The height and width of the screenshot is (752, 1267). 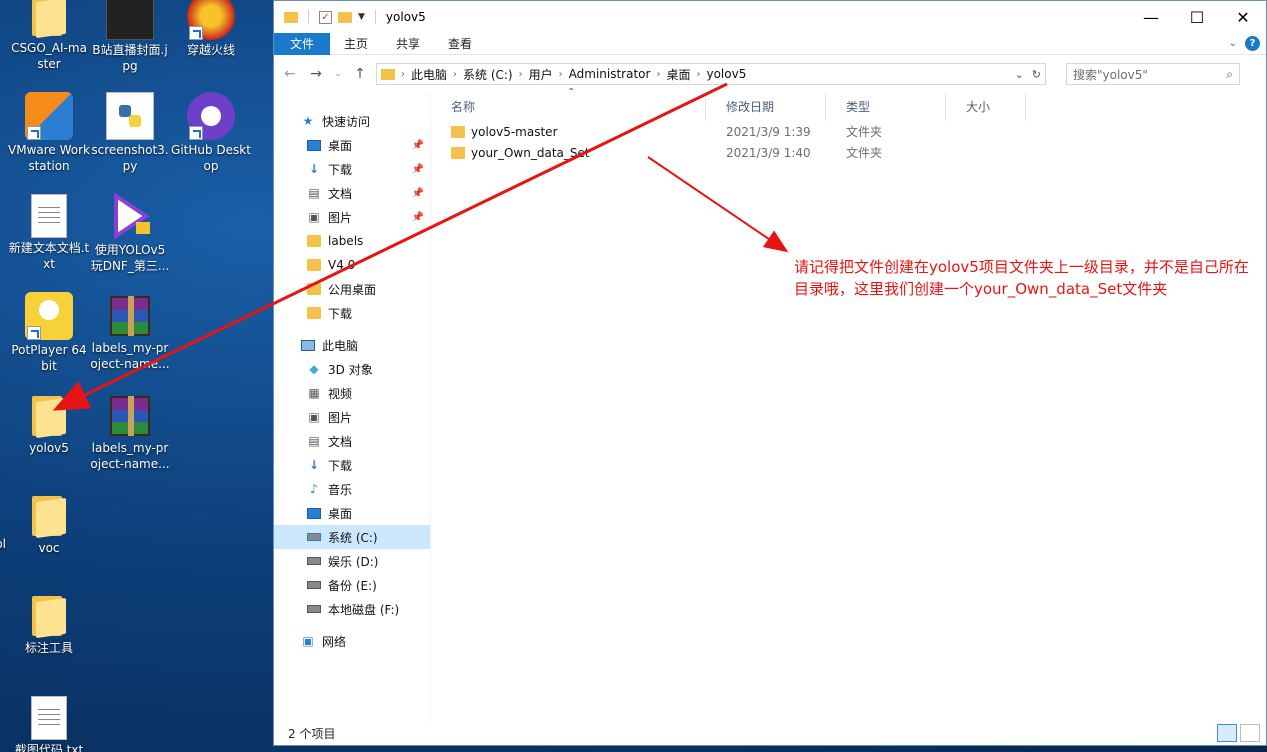 What do you see at coordinates (338, 74) in the screenshot?
I see `recent-locations-button: ⌄` at bounding box center [338, 74].